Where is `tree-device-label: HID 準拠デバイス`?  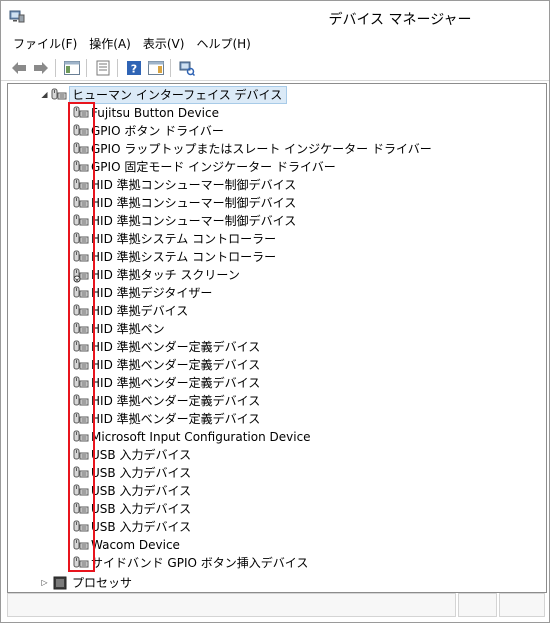
tree-device-label: HID 準拠デバイス is located at coordinates (139, 311).